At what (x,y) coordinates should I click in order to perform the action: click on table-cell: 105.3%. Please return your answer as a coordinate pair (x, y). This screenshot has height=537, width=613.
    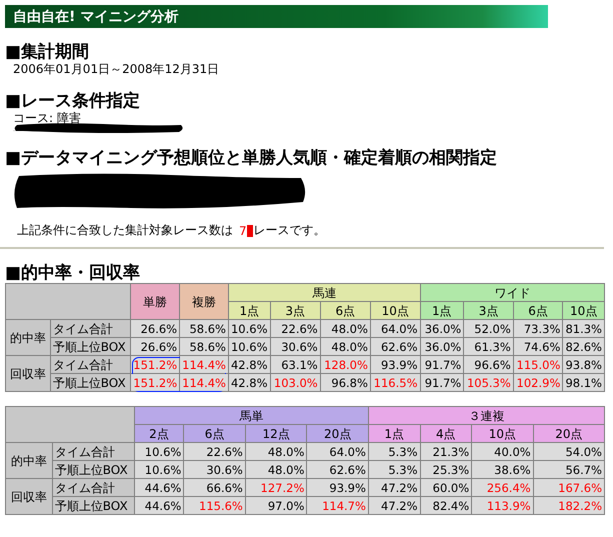
    Looking at the image, I should click on (489, 383).